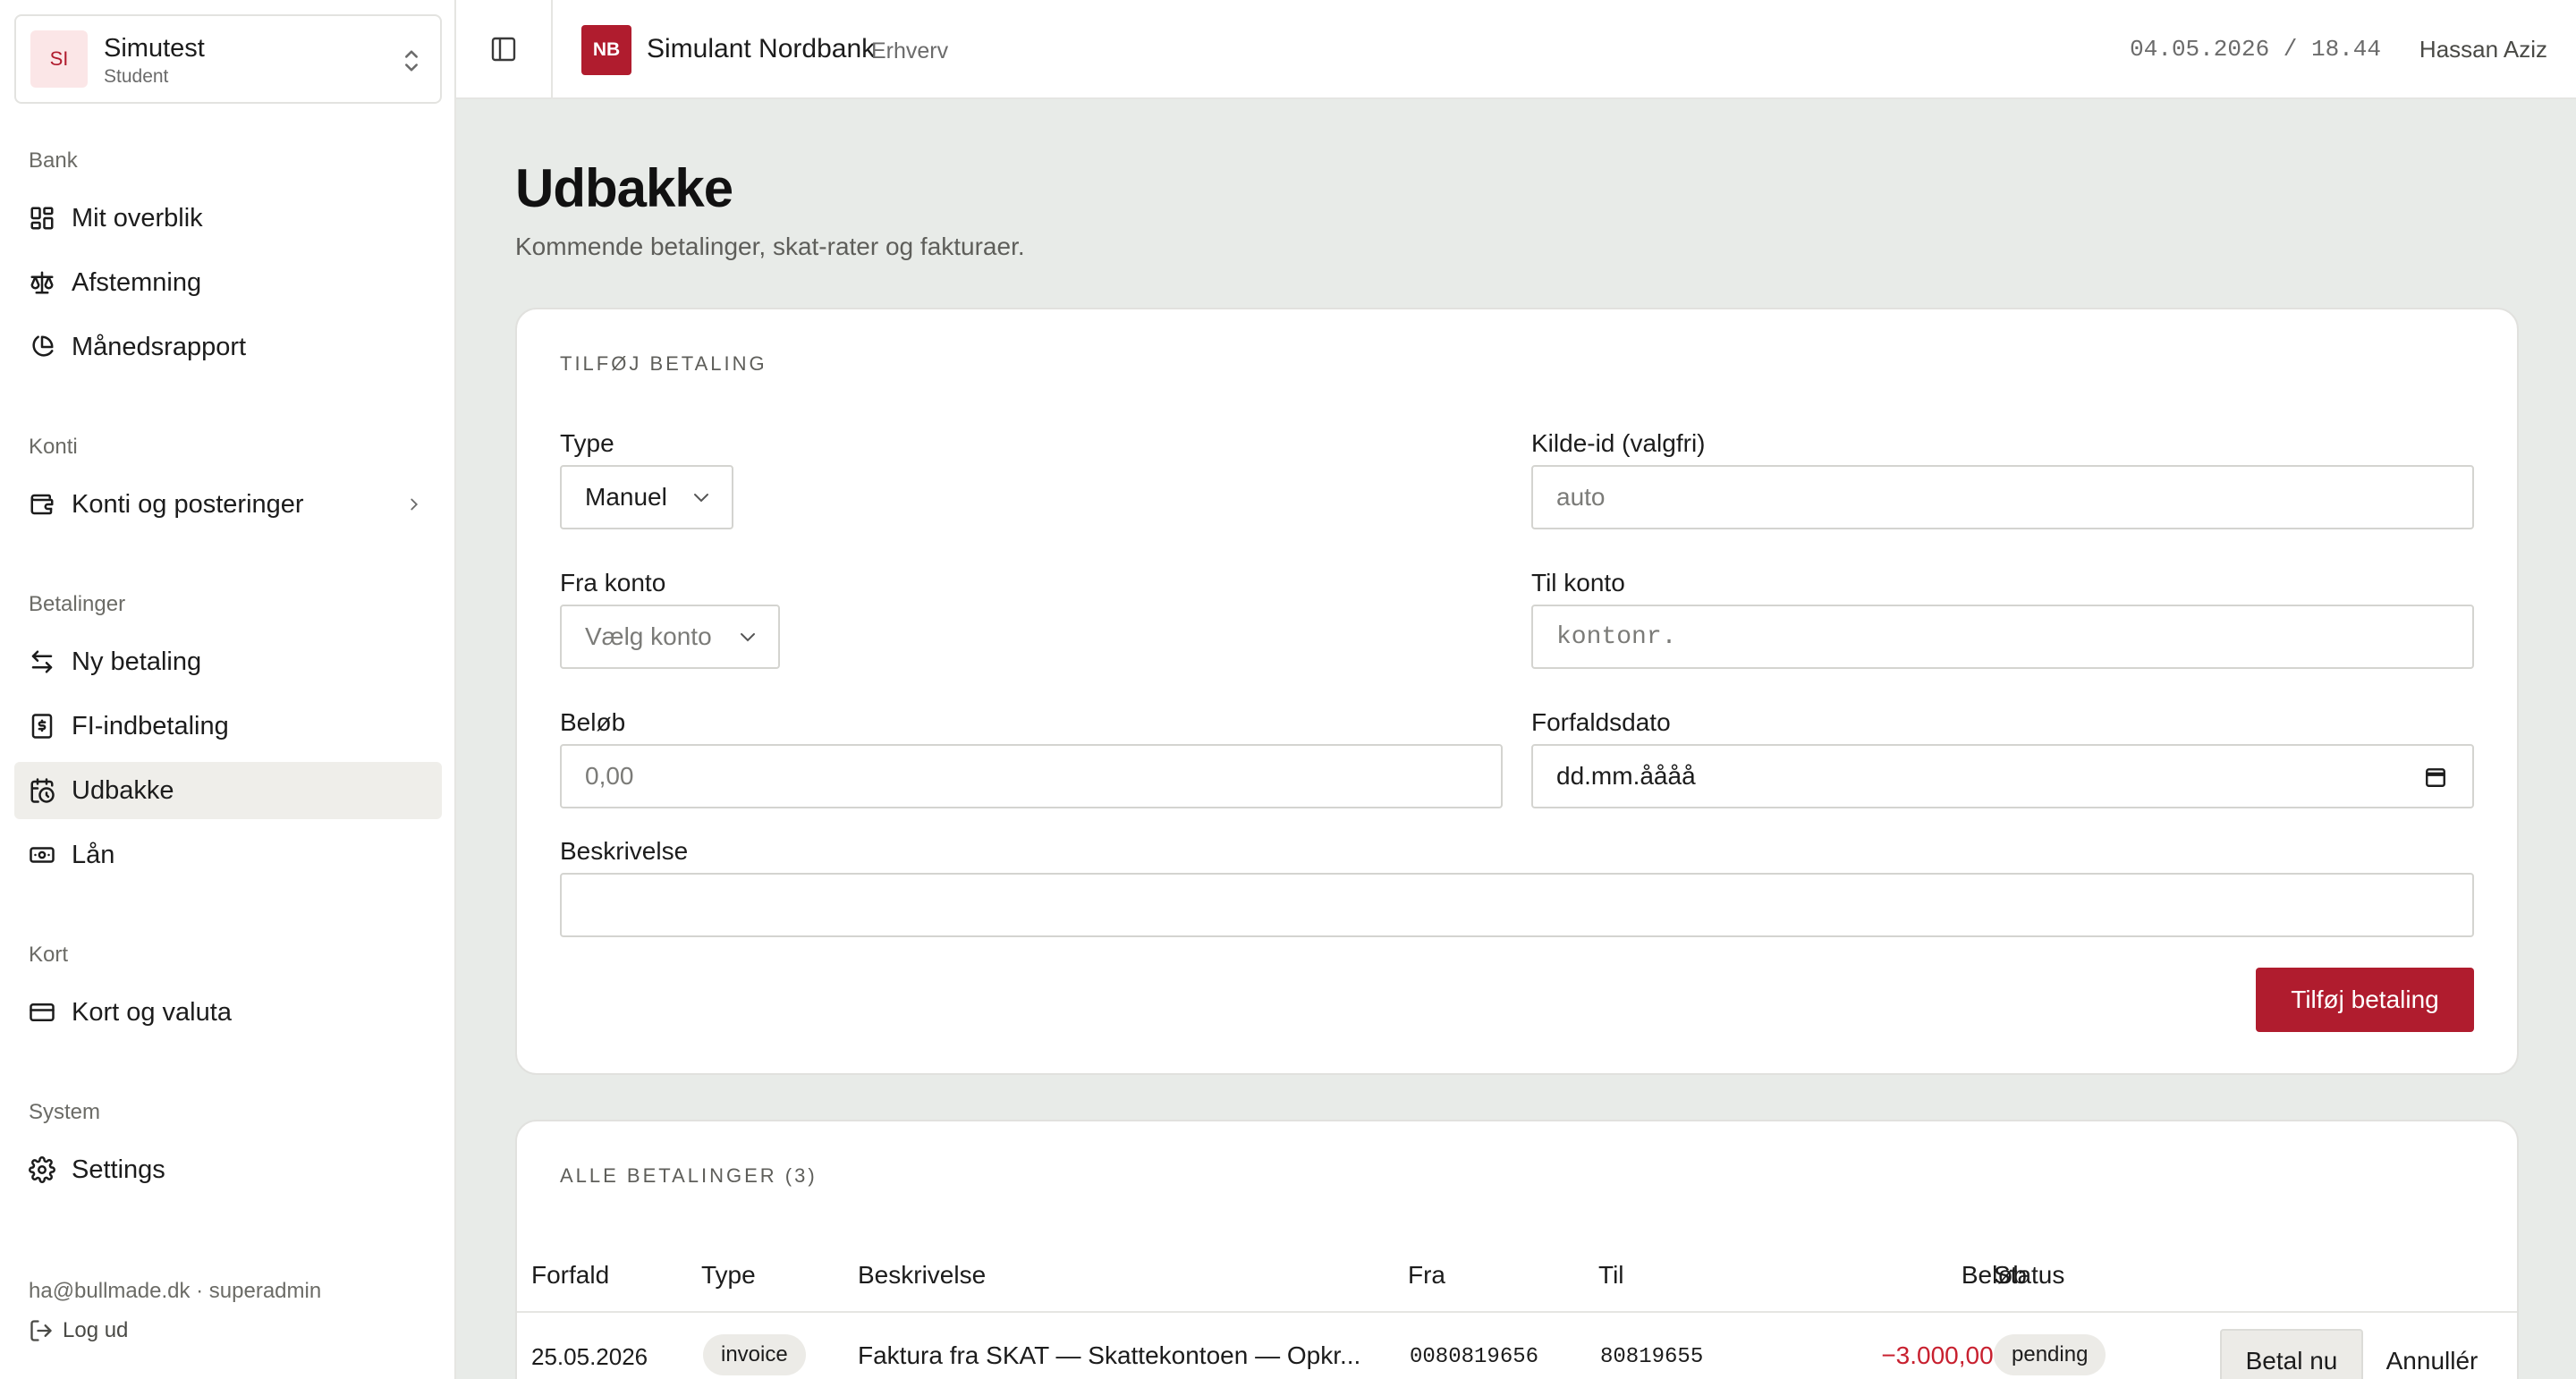 This screenshot has width=2576, height=1379. Describe the element at coordinates (159, 346) in the screenshot. I see `sidebar-item-label: Månedsrapport` at that location.